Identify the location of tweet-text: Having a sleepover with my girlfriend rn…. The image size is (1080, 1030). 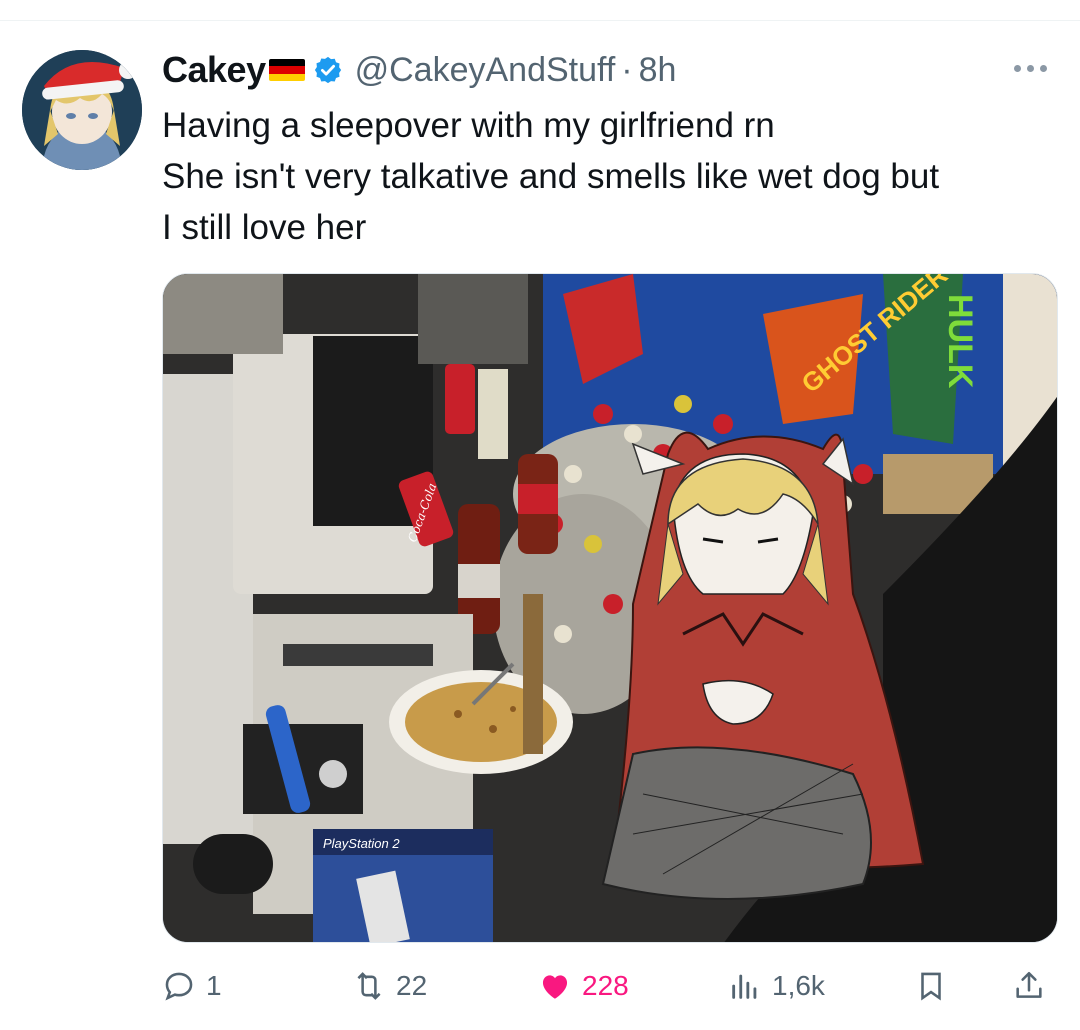
(612, 176).